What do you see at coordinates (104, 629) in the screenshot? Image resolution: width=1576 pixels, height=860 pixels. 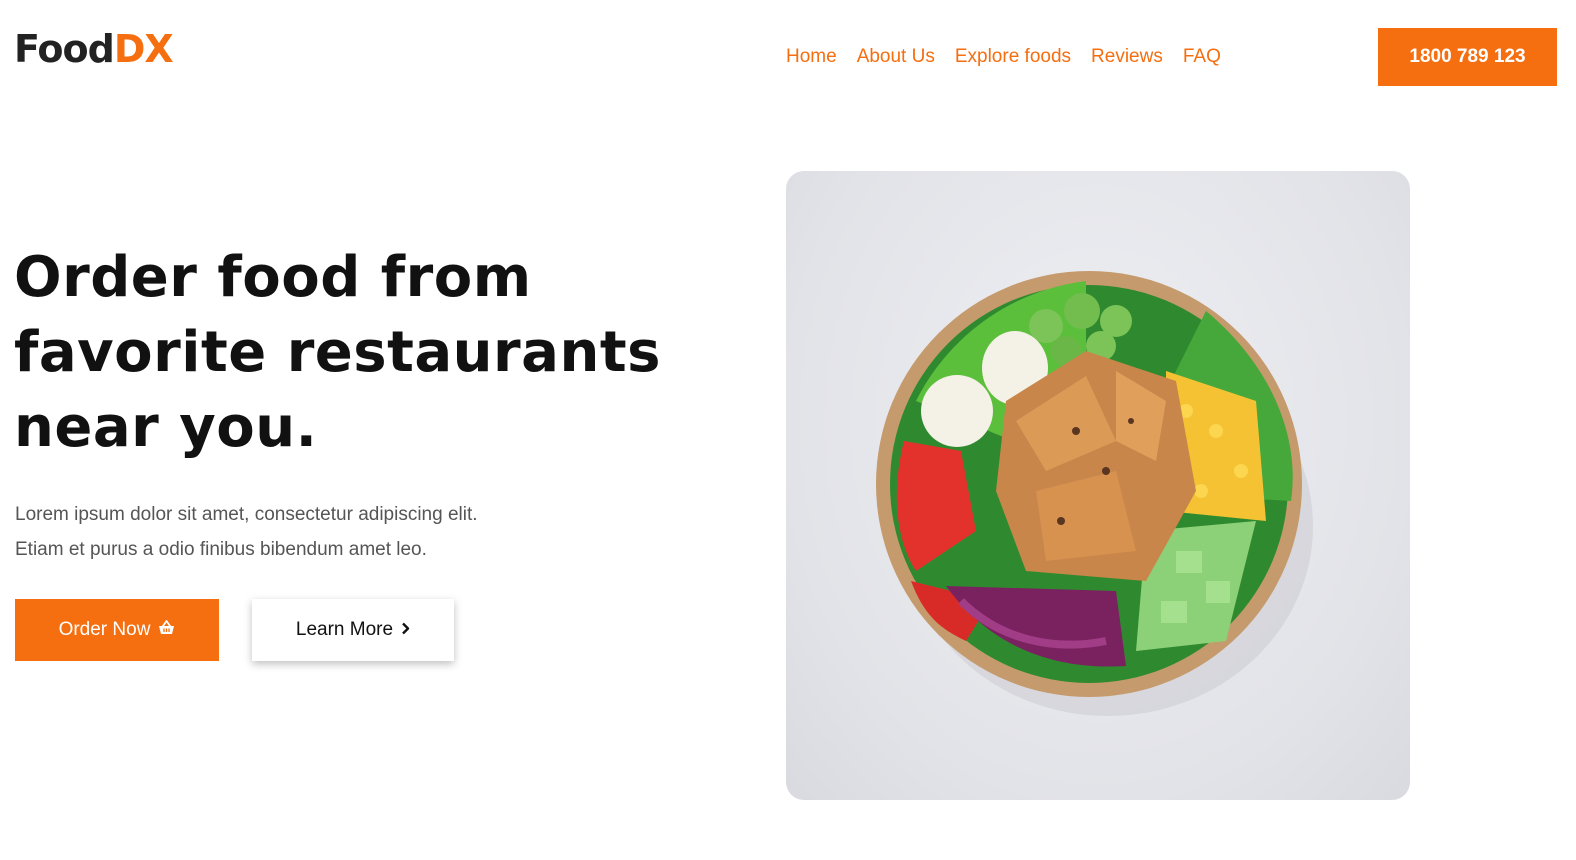 I see `order-now-label: Order Now` at bounding box center [104, 629].